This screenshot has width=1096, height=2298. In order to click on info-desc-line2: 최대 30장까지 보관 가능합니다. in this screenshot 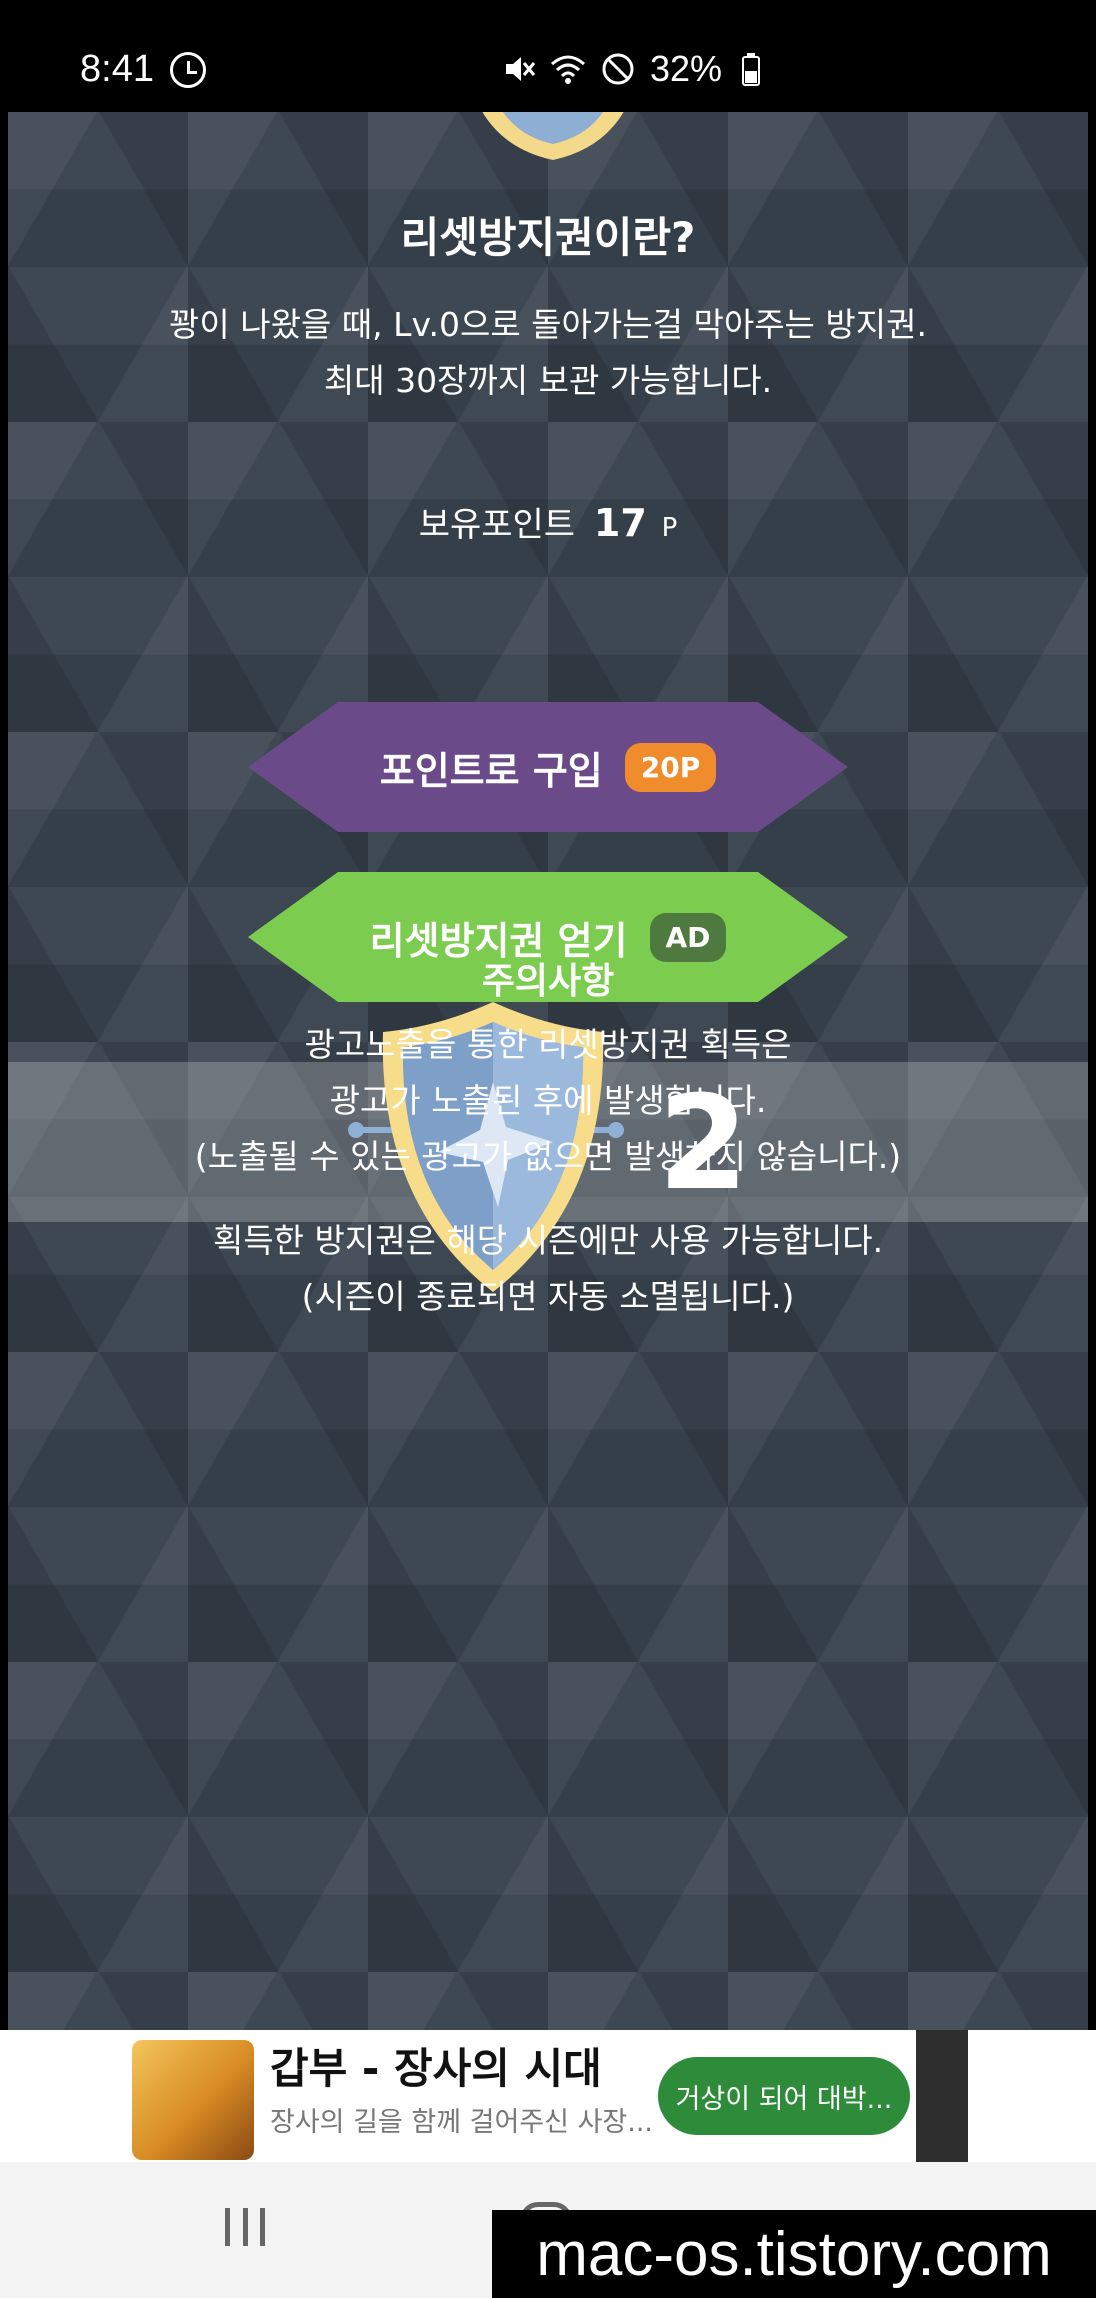, I will do `click(548, 380)`.